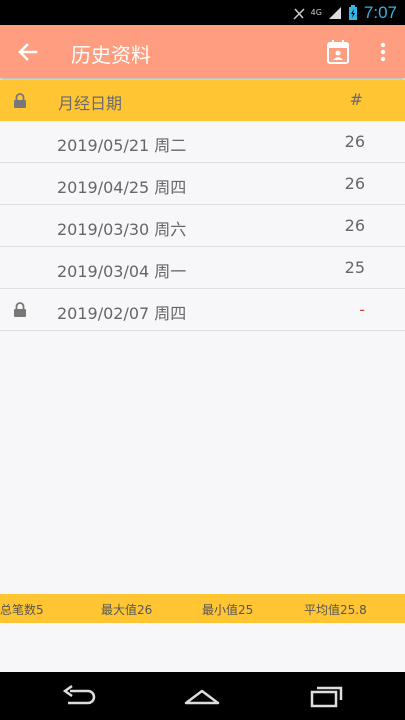 The height and width of the screenshot is (720, 405). I want to click on network-type: 4G, so click(316, 12).